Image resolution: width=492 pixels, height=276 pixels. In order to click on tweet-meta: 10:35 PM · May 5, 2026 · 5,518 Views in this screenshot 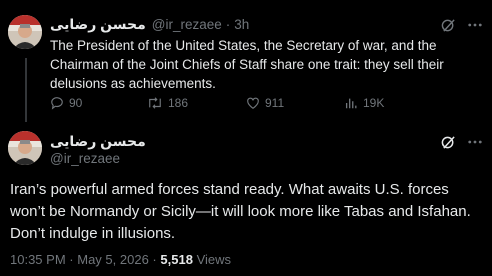, I will do `click(120, 259)`.